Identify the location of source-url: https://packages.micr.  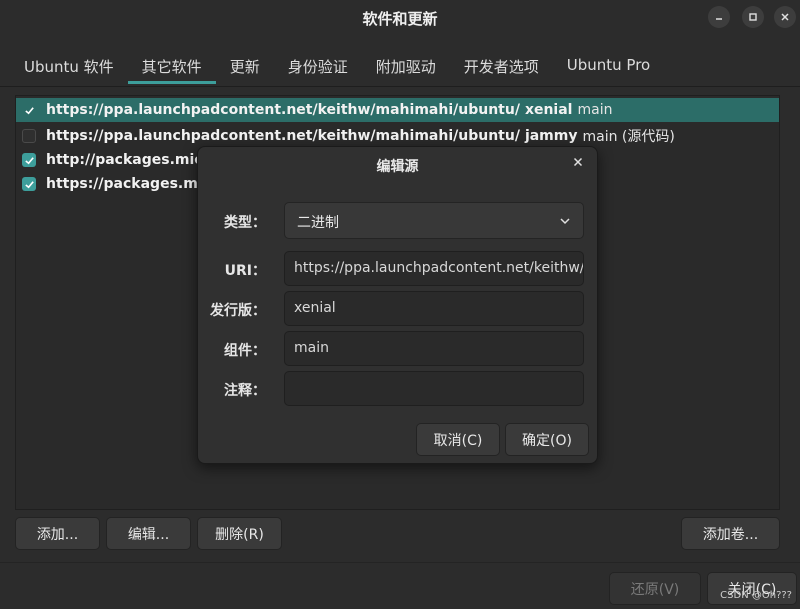
(132, 184).